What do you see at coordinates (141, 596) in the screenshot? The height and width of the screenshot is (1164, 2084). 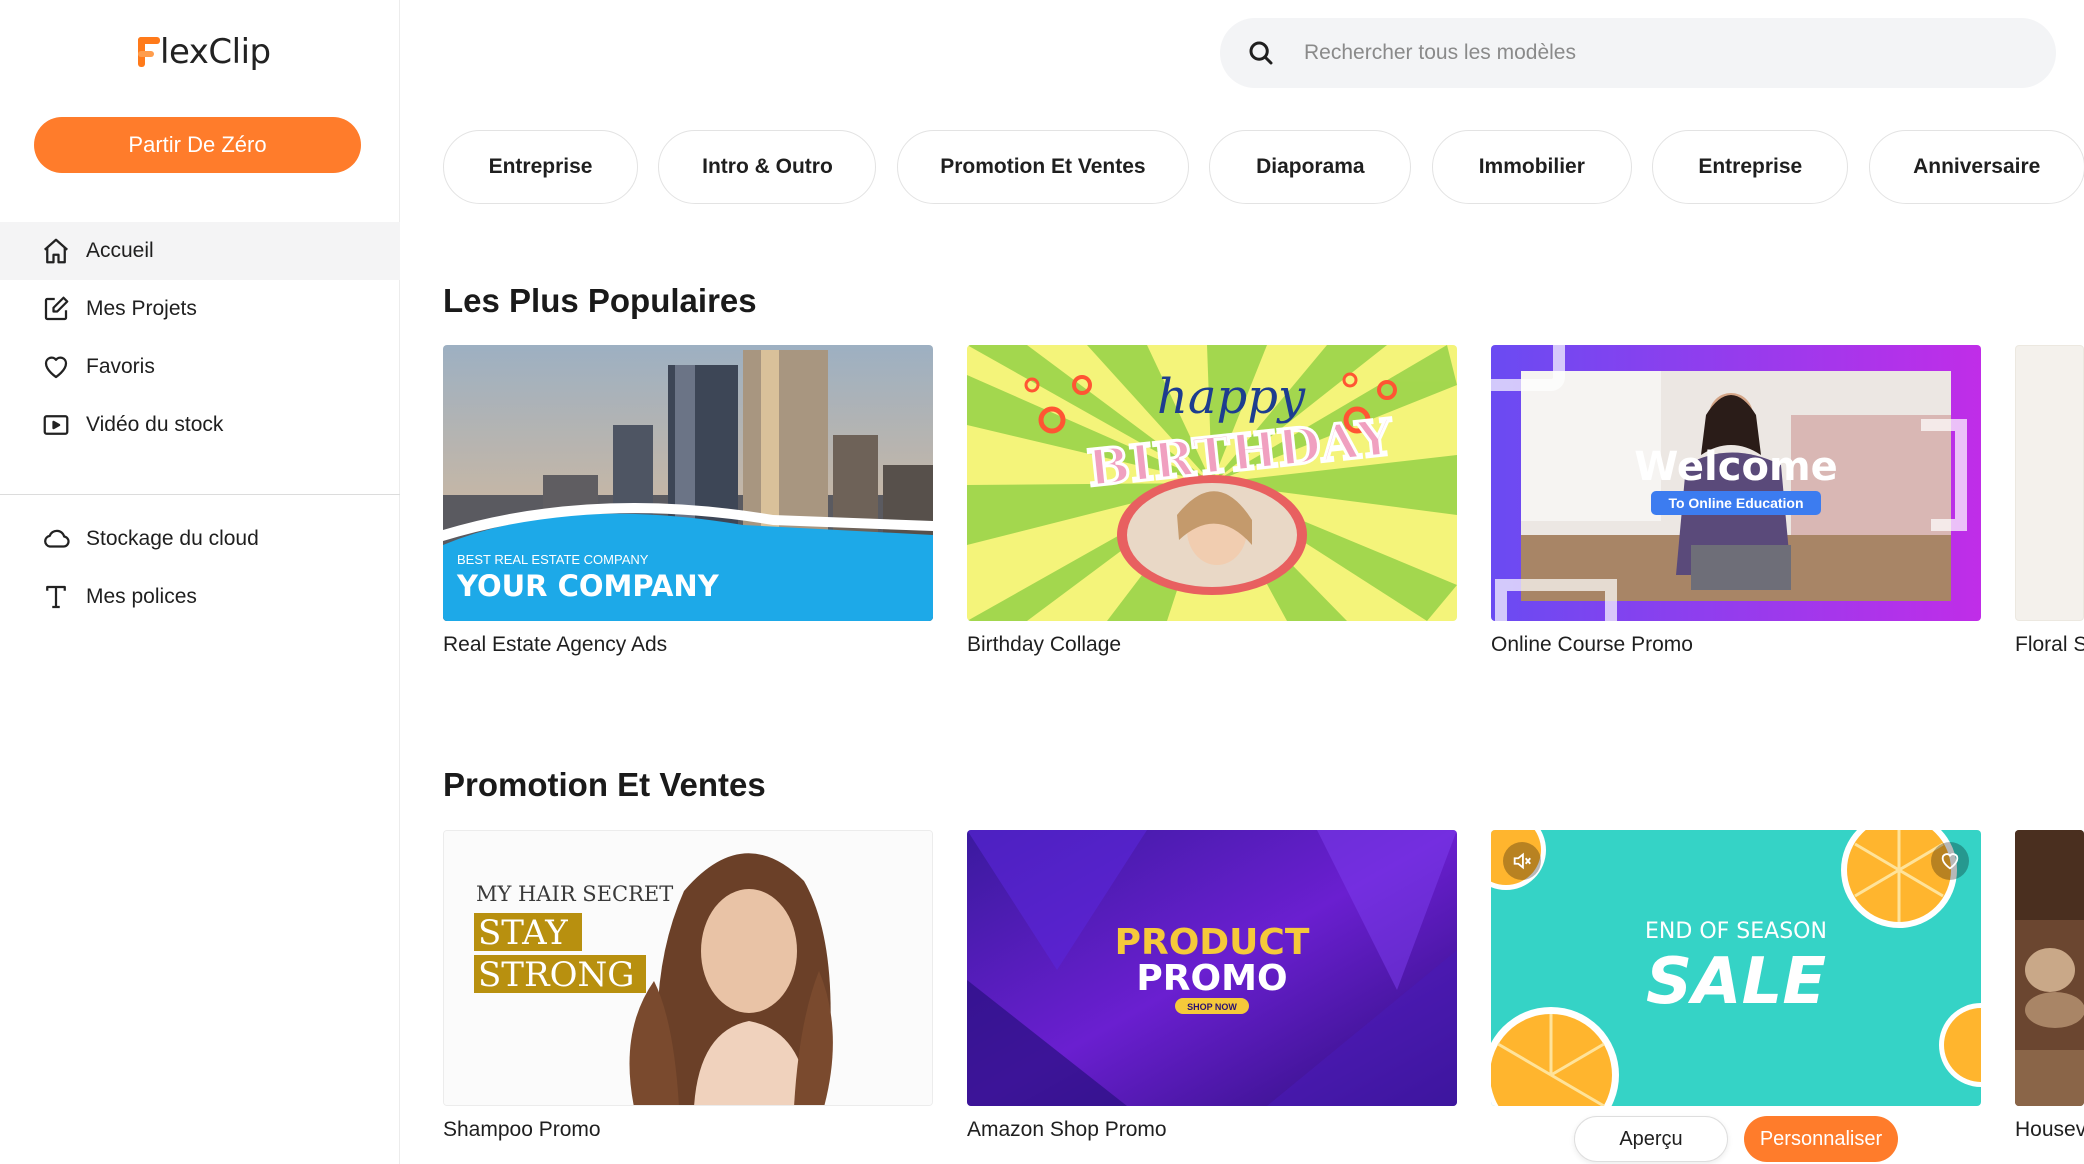 I see `sidebar-item-label: Mes polices` at bounding box center [141, 596].